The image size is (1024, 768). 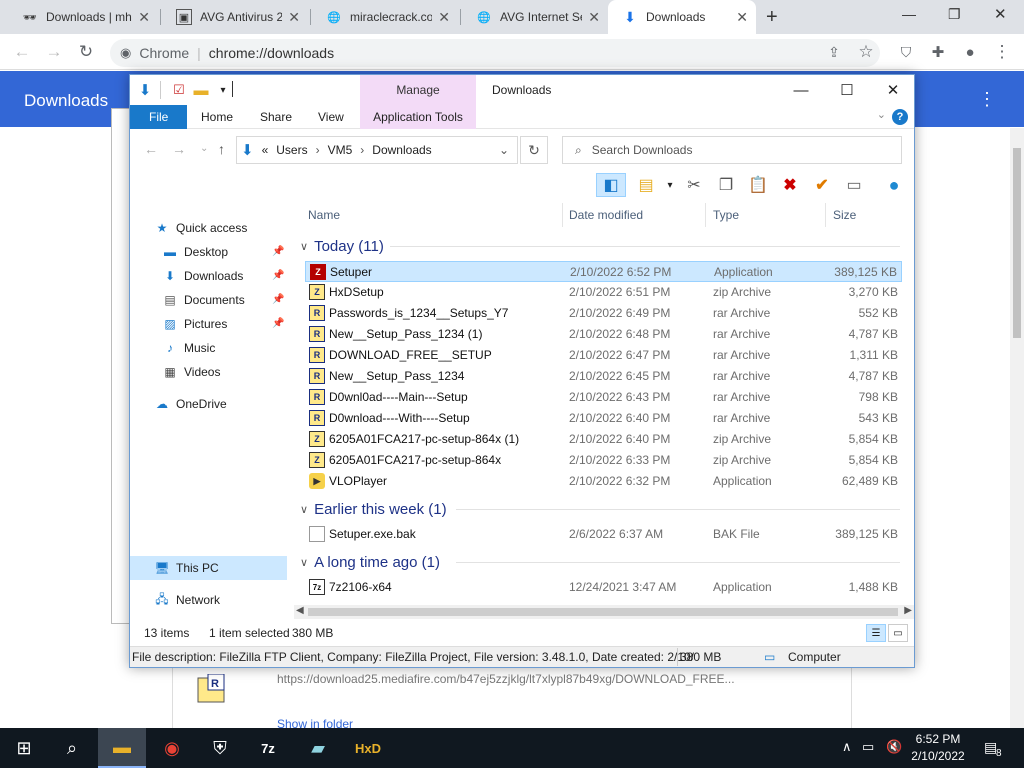 I want to click on refresh-icon: ↻, so click(x=534, y=150).